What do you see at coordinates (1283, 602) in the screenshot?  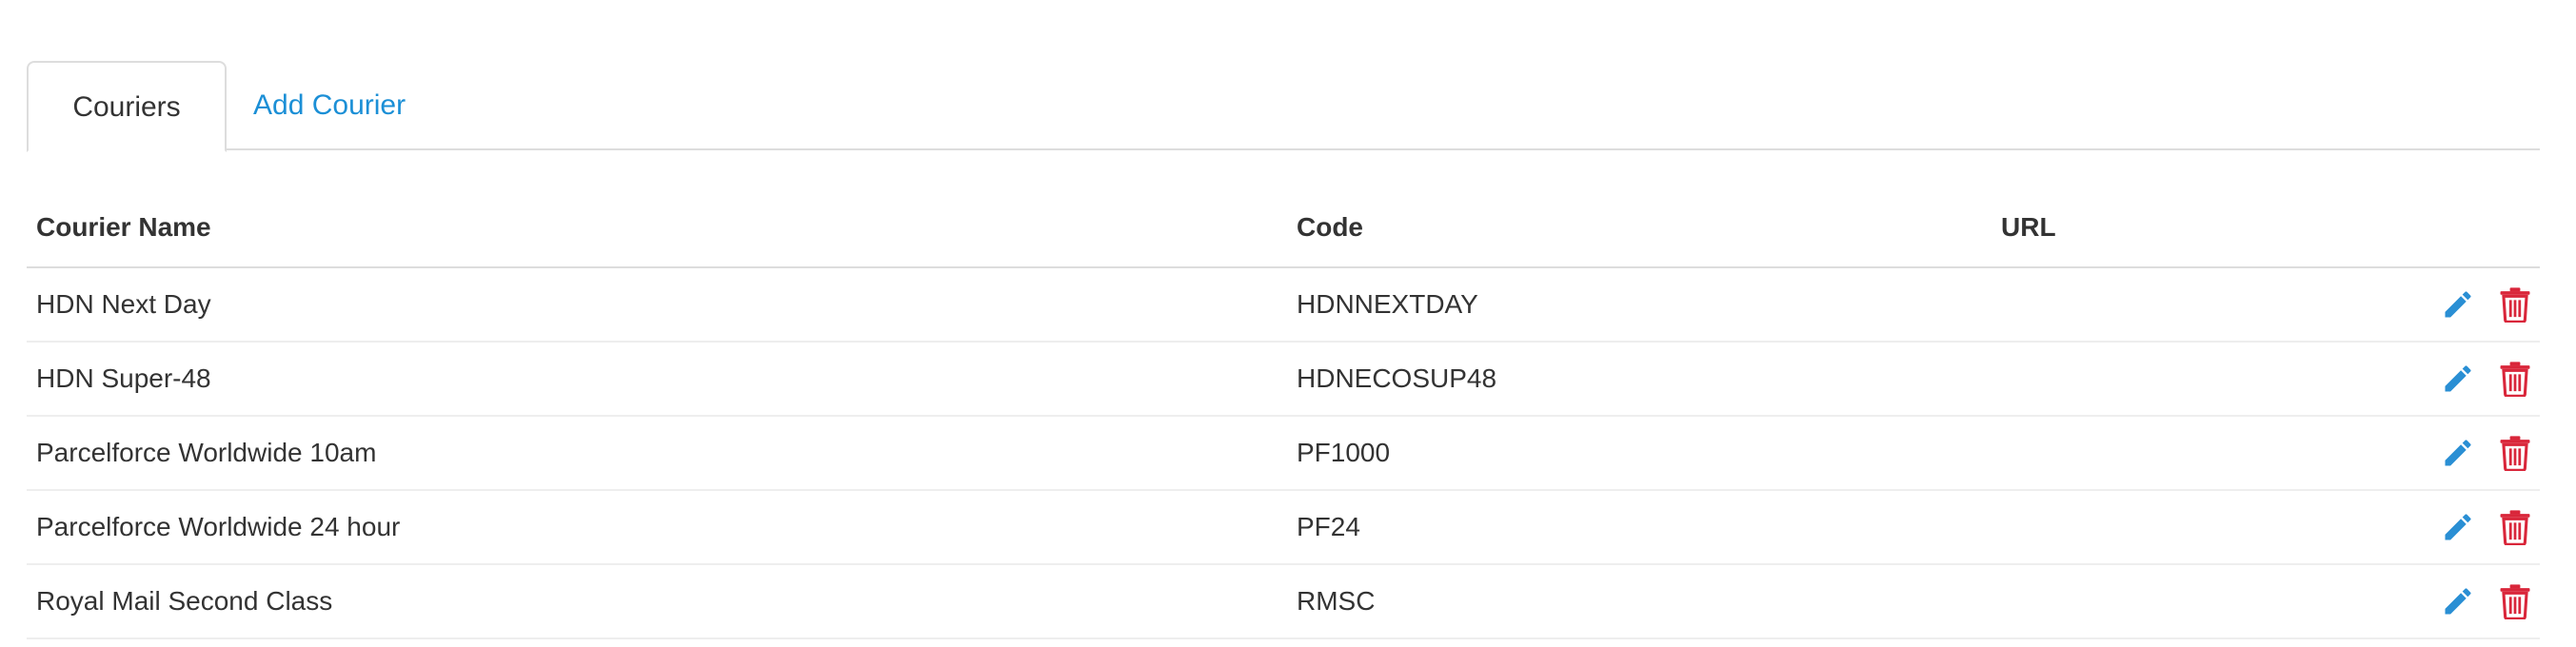 I see `table-row: Royal Mail Second Class RMSC` at bounding box center [1283, 602].